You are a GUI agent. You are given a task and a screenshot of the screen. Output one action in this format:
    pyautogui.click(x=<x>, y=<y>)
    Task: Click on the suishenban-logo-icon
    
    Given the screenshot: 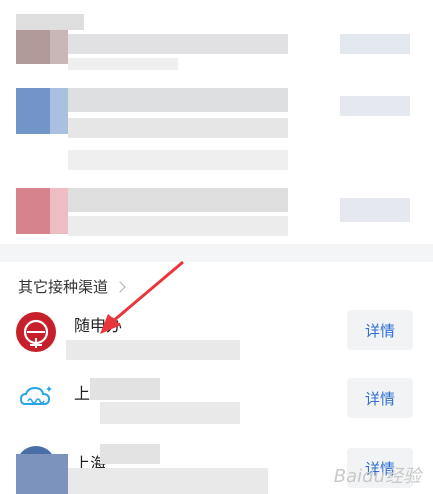 What is the action you would take?
    pyautogui.click(x=36, y=332)
    